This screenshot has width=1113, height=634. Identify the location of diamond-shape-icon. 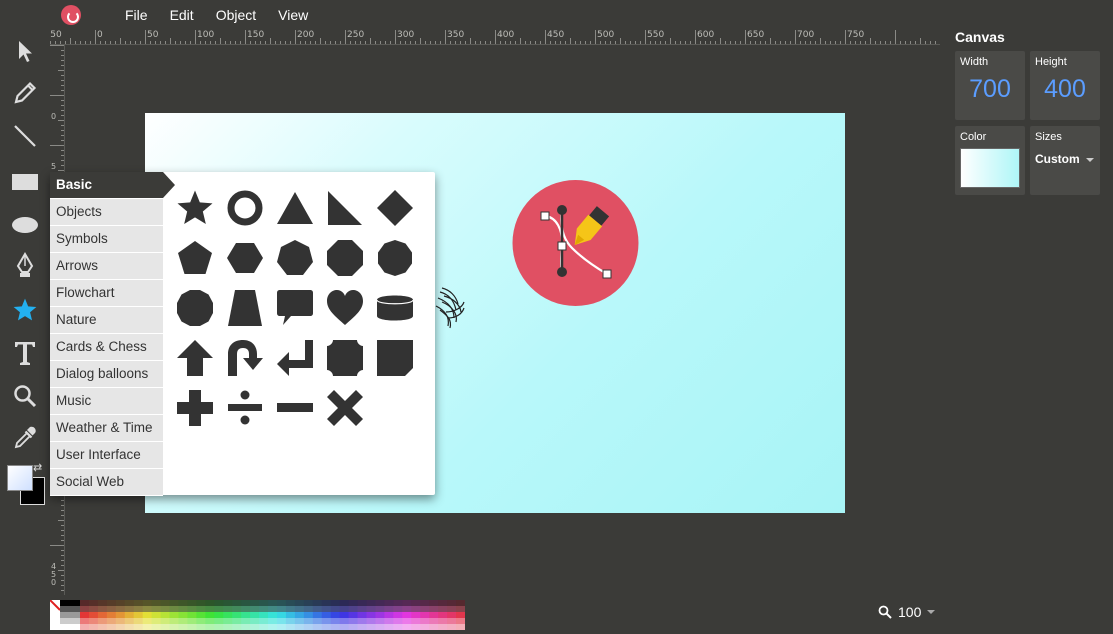
(395, 208).